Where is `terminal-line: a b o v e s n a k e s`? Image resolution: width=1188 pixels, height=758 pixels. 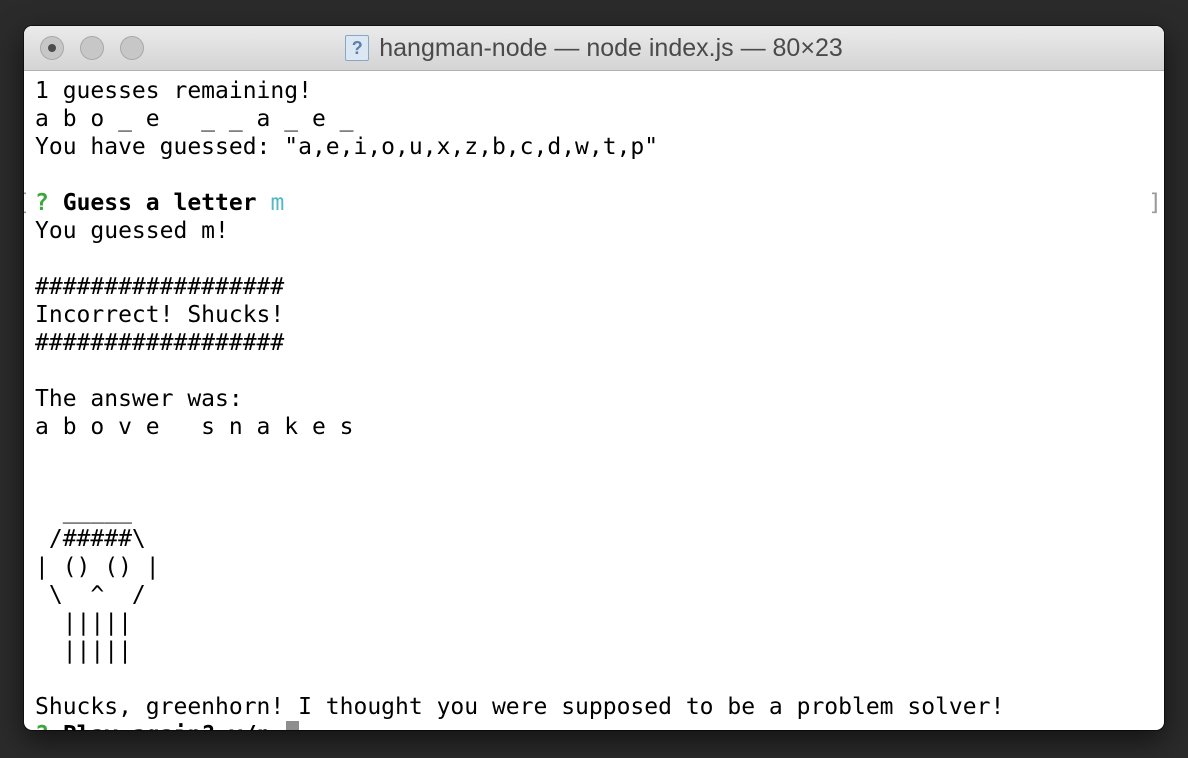 terminal-line: a b o v e s n a k e s is located at coordinates (194, 427).